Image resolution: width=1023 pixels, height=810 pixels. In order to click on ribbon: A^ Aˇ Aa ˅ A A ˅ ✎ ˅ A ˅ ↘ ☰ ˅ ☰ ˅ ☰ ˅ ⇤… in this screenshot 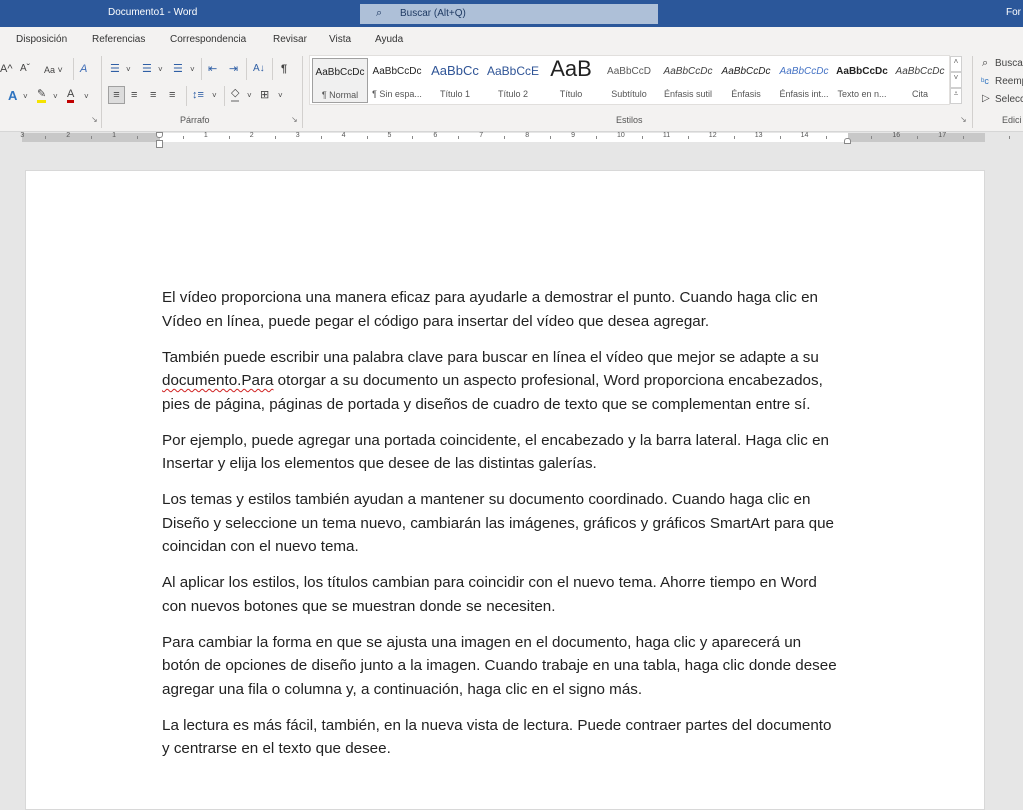, I will do `click(511, 92)`.